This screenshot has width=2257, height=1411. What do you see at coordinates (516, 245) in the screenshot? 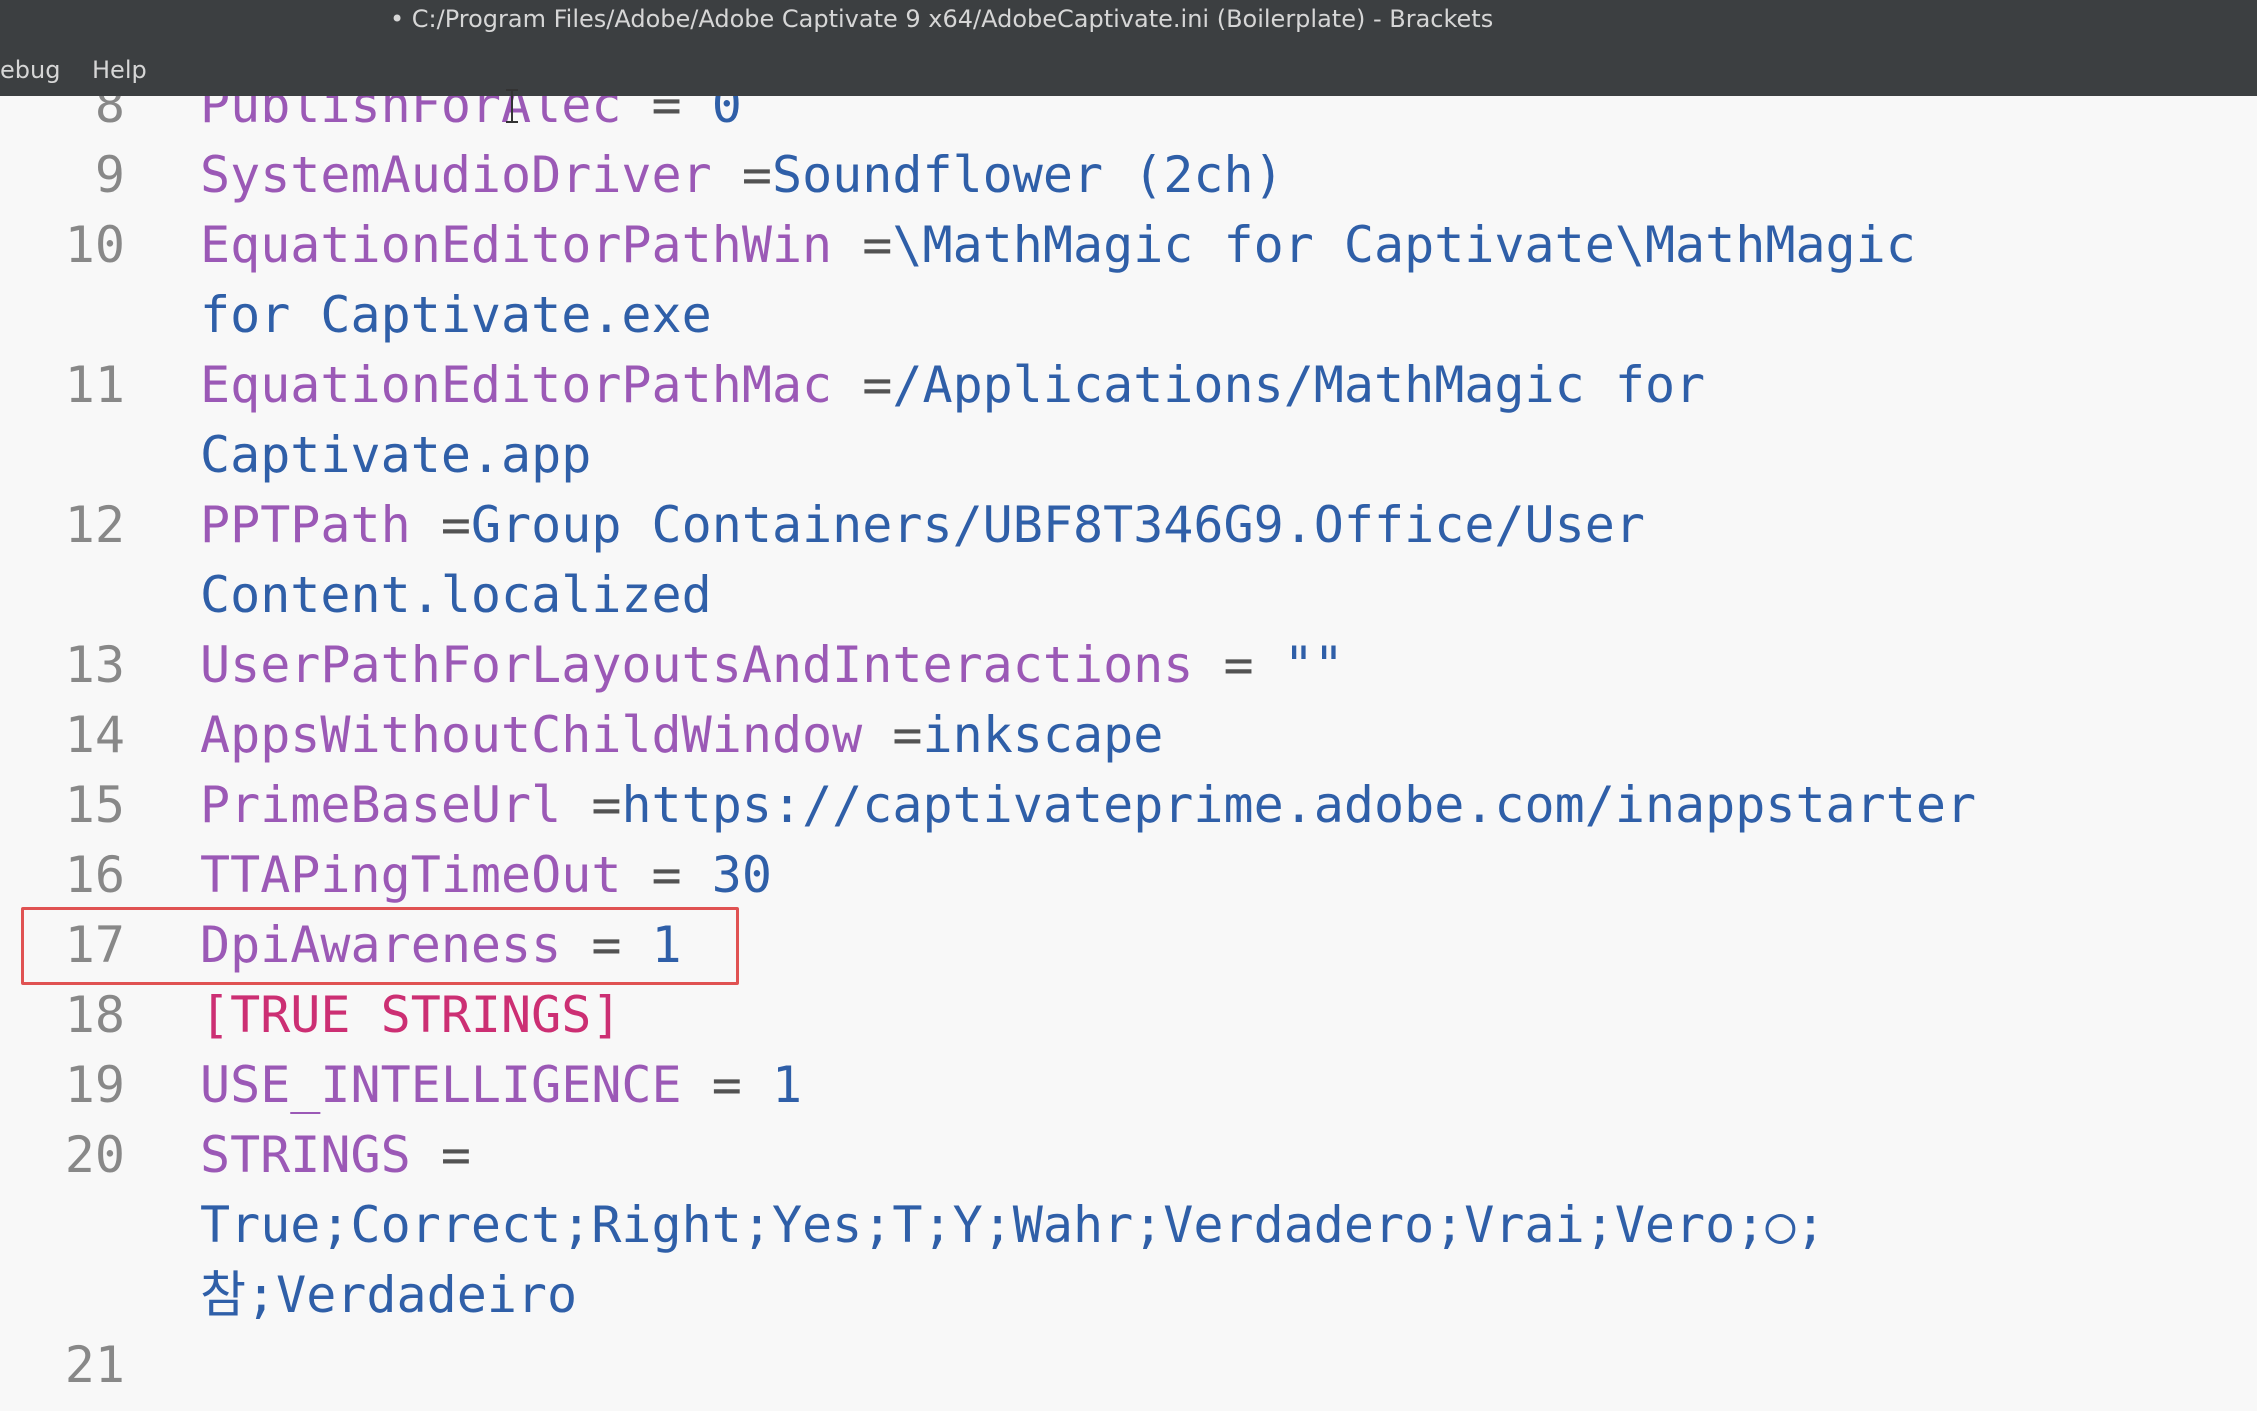
I see `ini-key: EquationEditorPathWin` at bounding box center [516, 245].